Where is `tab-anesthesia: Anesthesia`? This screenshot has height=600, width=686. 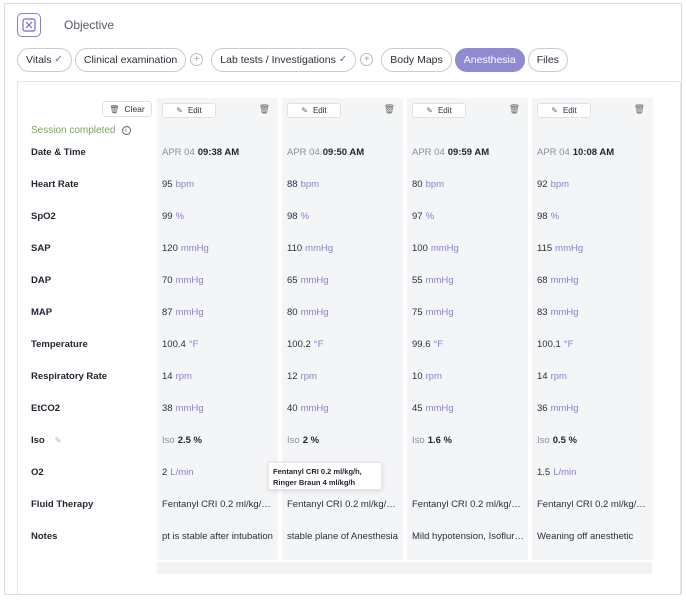 tab-anesthesia: Anesthesia is located at coordinates (489, 59).